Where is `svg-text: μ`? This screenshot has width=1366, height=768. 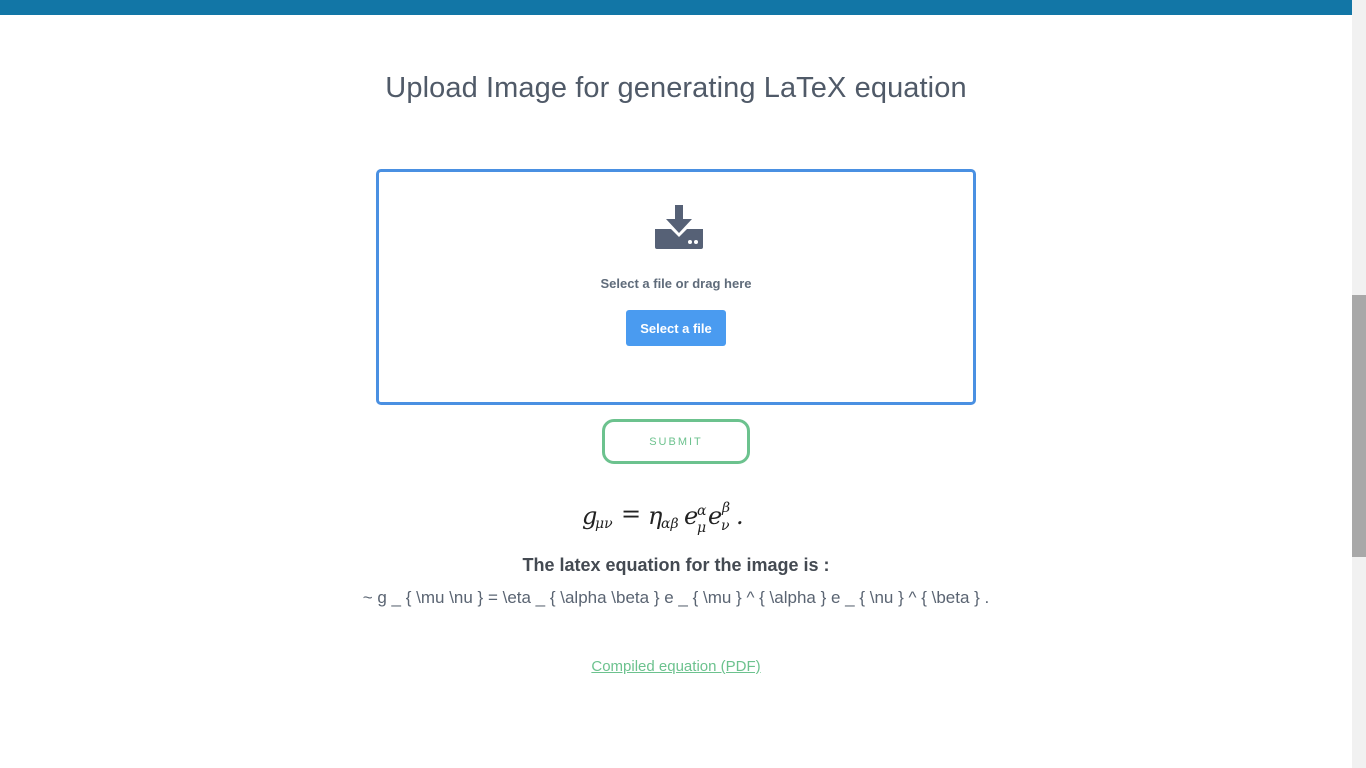 svg-text: μ is located at coordinates (701, 528).